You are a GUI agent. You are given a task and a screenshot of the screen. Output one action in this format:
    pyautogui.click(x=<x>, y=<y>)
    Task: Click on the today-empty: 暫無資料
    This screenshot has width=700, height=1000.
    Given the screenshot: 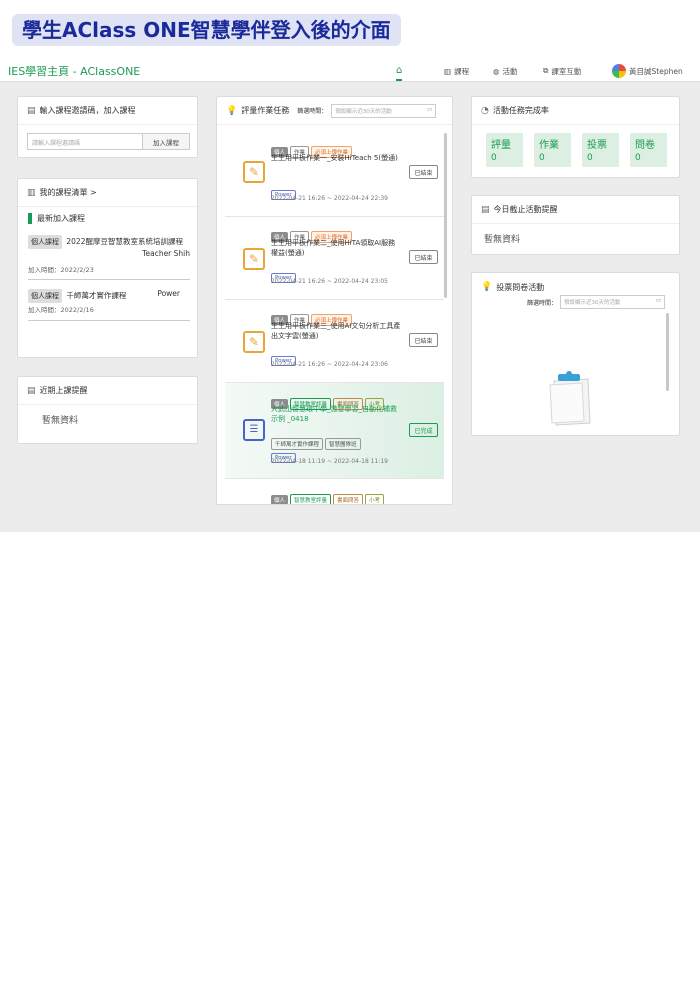 What is the action you would take?
    pyautogui.click(x=502, y=240)
    